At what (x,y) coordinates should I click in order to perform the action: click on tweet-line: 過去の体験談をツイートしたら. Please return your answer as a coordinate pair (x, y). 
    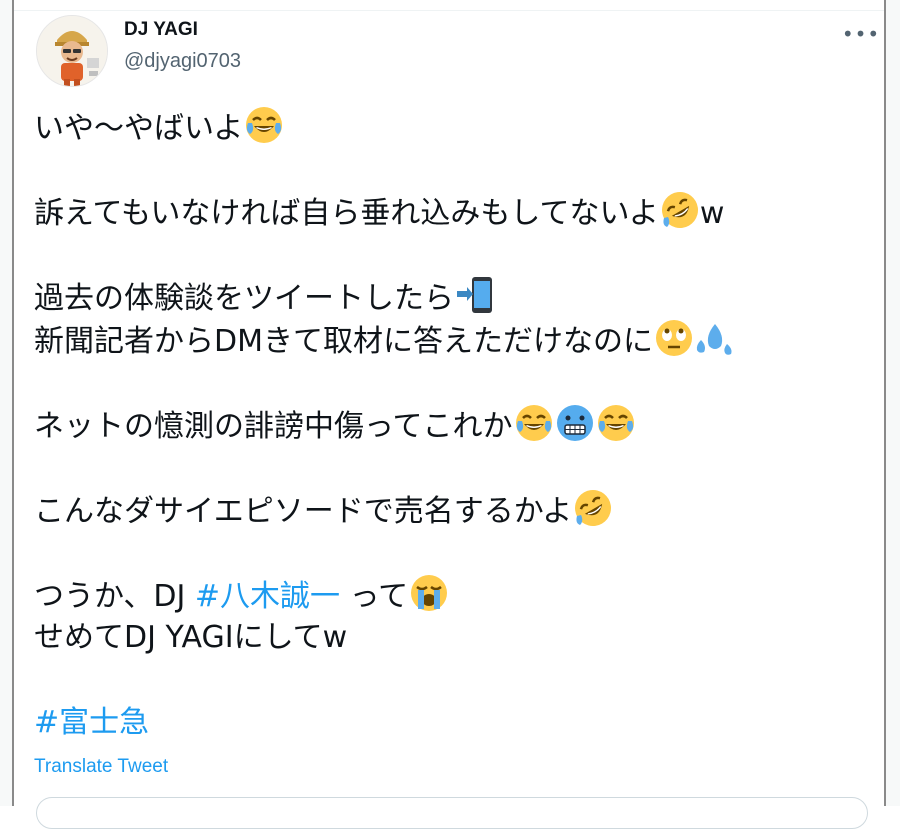
    Looking at the image, I should click on (454, 296).